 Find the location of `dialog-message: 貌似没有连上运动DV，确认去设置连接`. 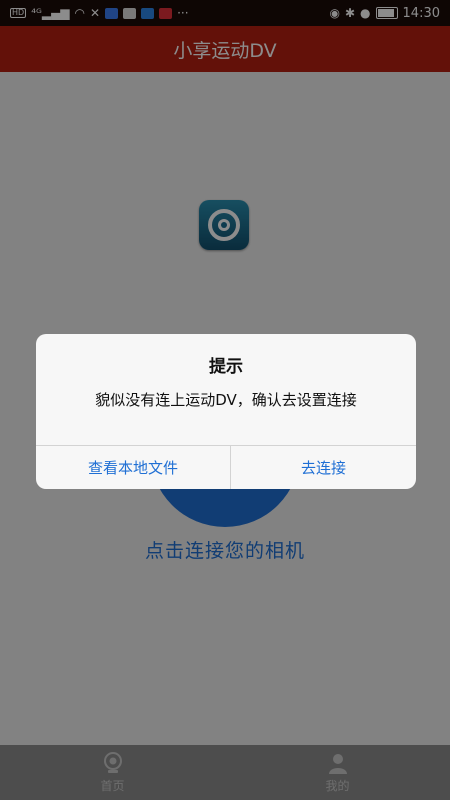

dialog-message: 貌似没有连上运动DV，确认去设置连接 is located at coordinates (226, 400).